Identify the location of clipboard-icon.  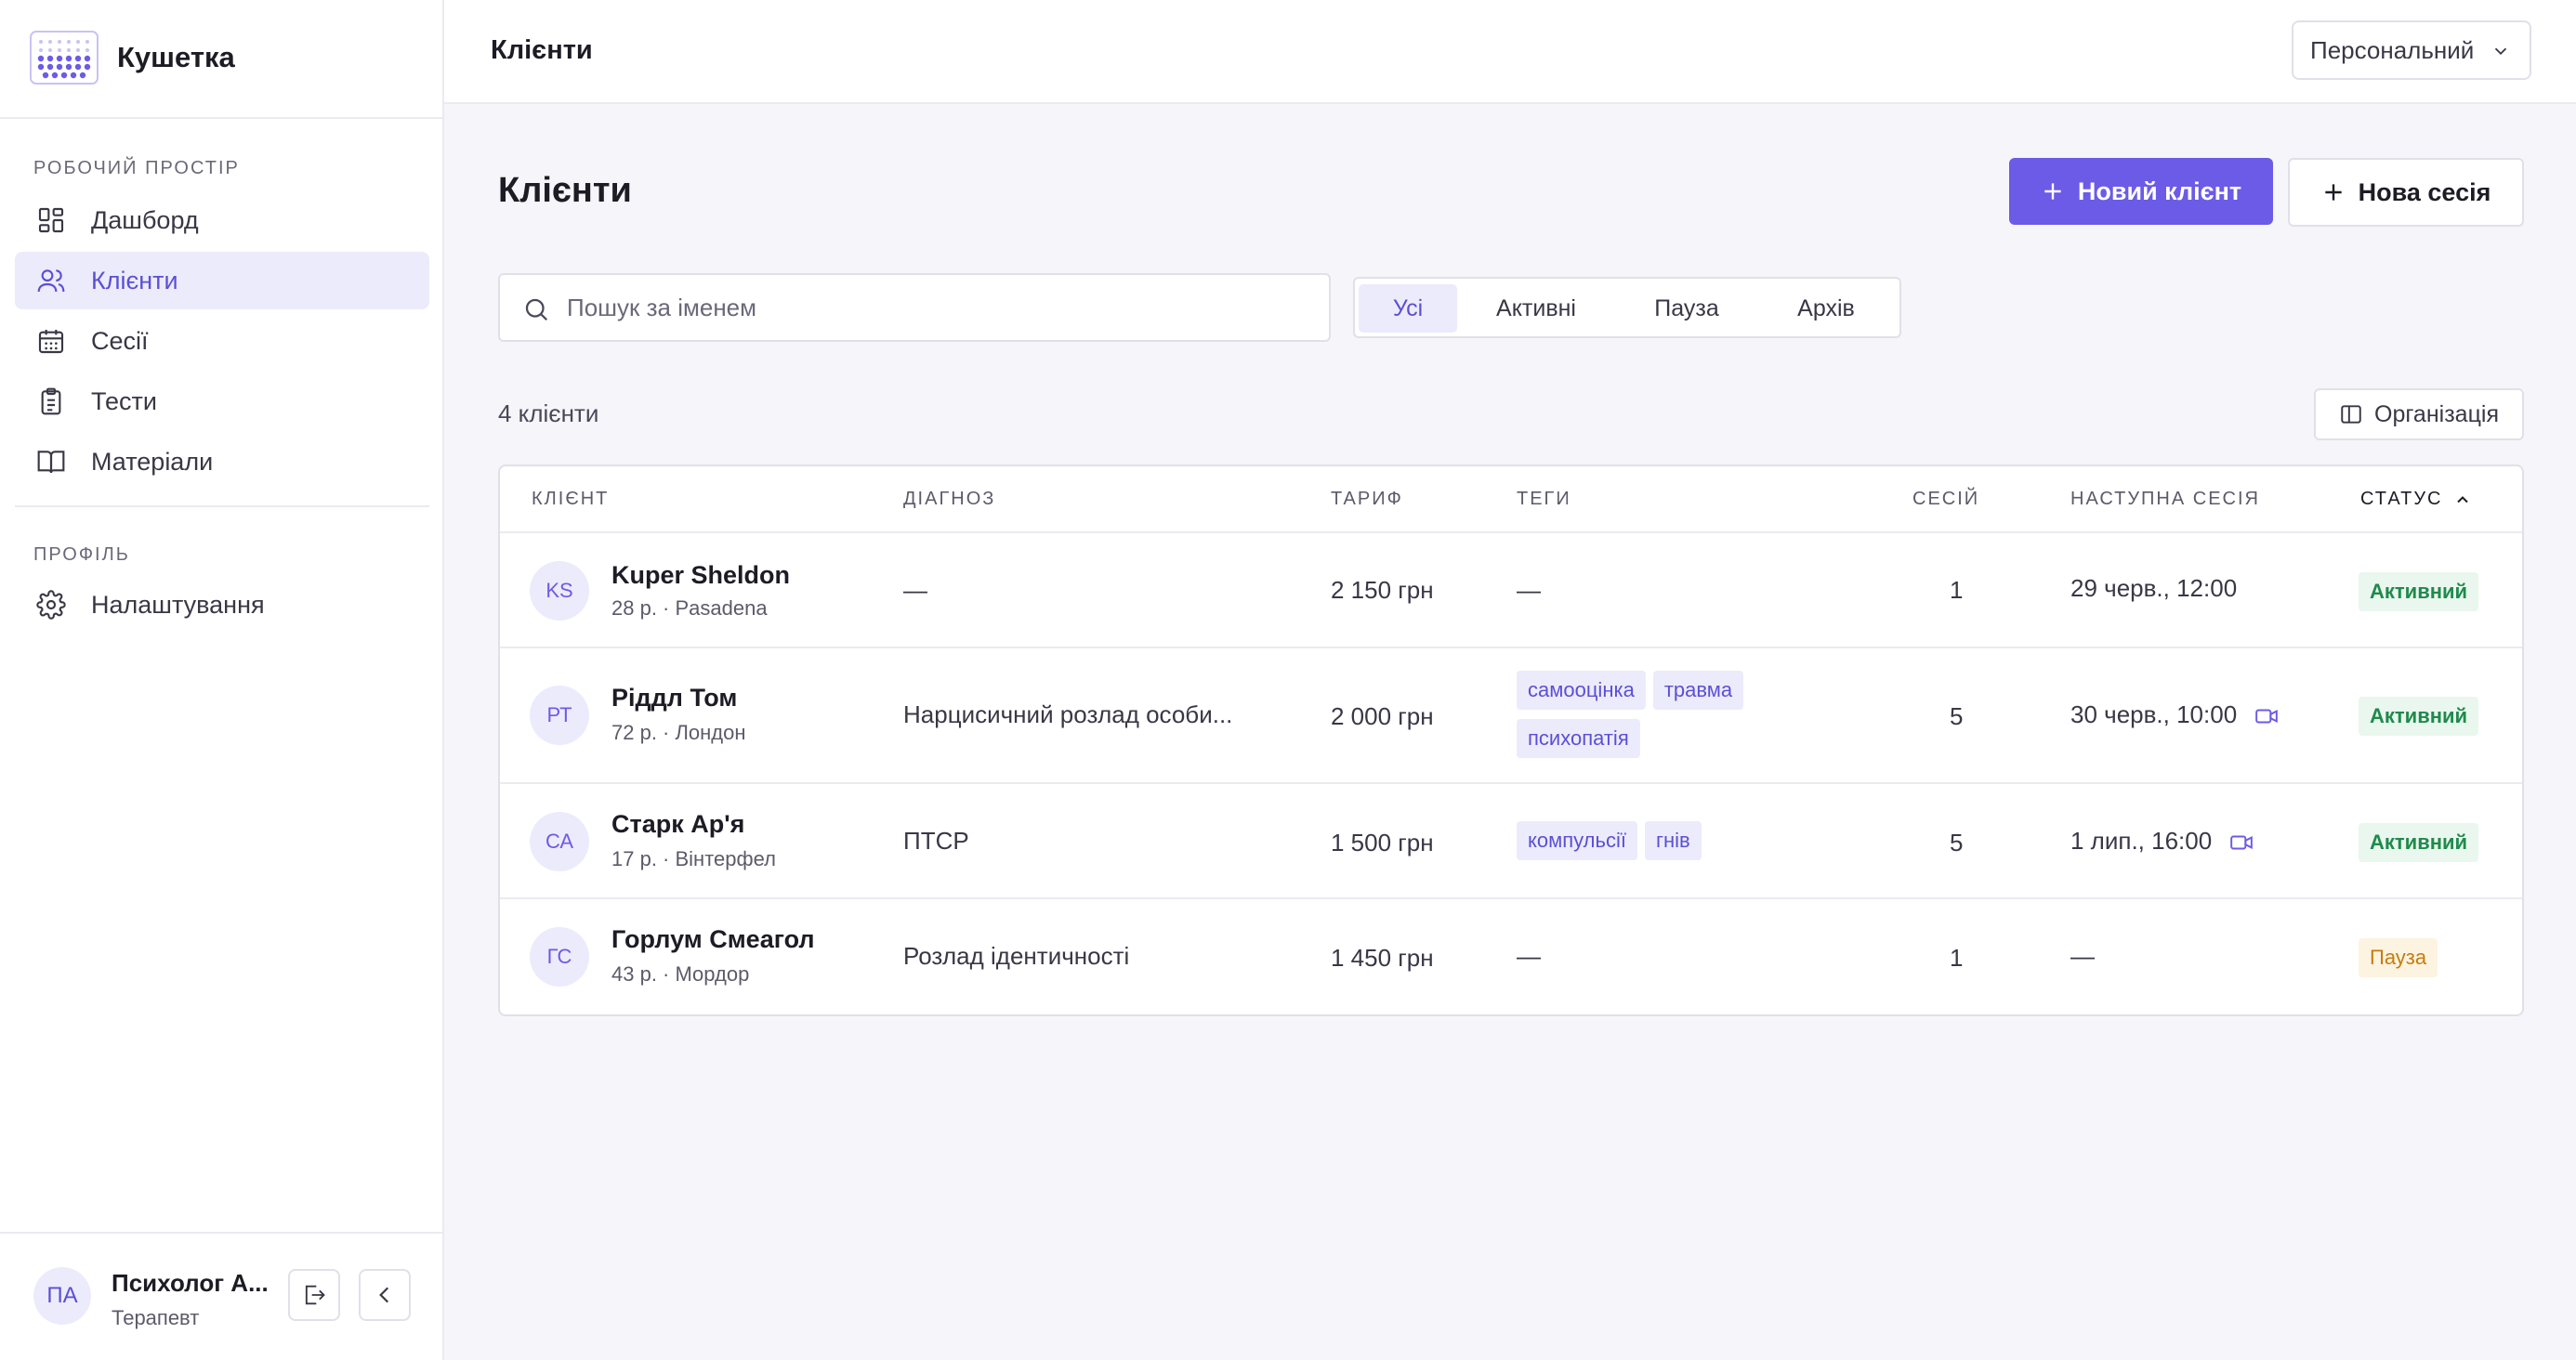
(51, 401).